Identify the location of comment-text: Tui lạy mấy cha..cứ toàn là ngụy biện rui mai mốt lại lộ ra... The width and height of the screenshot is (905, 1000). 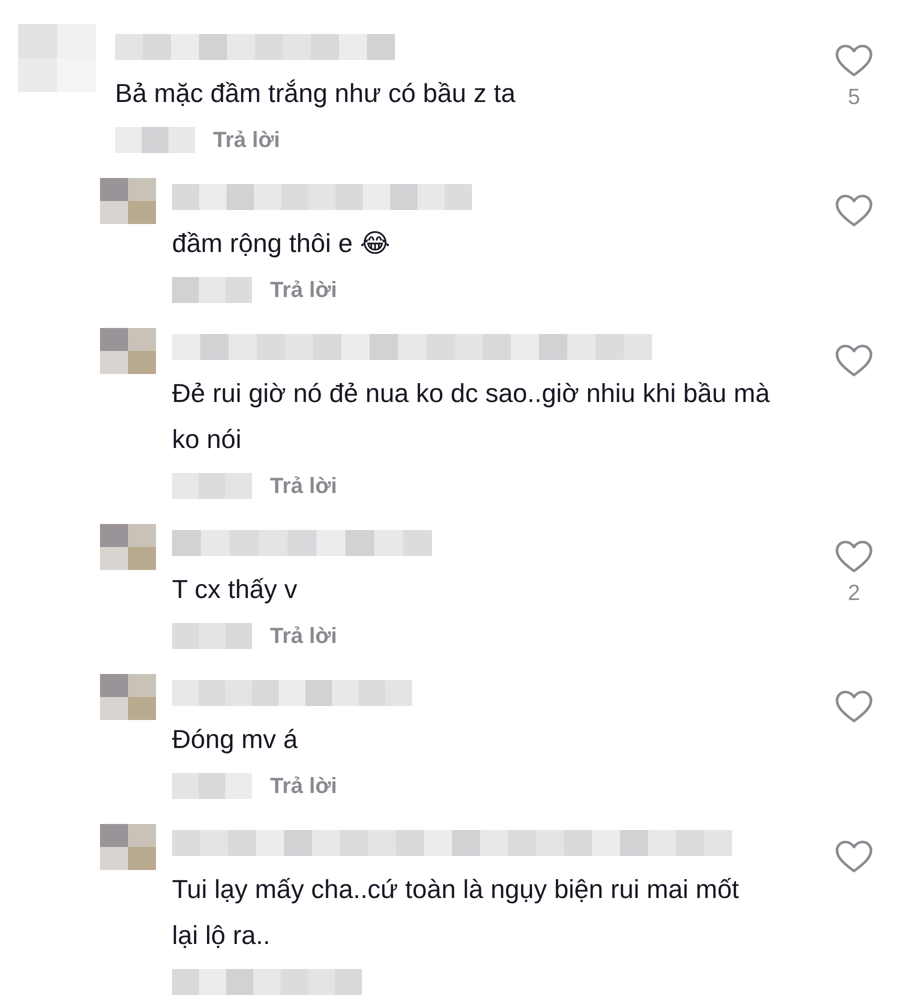
(456, 912).